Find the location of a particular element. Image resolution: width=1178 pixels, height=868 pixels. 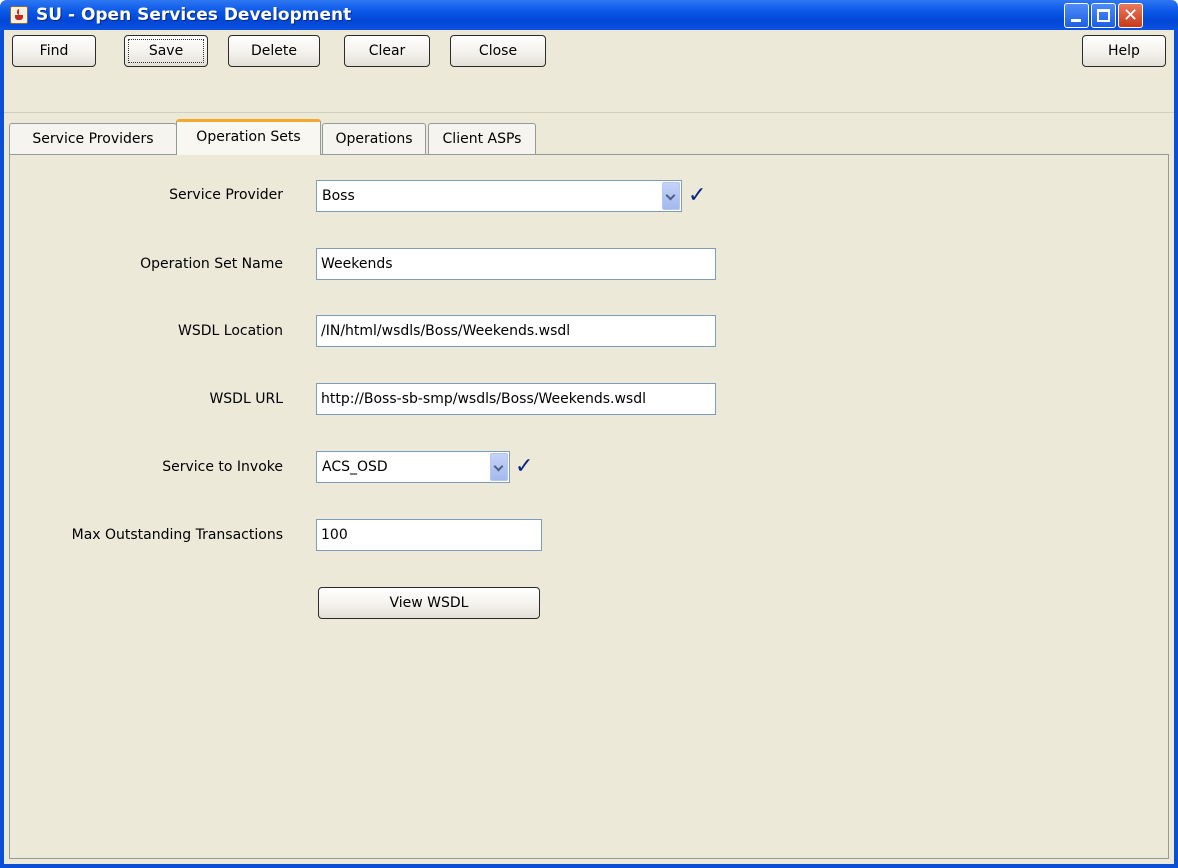

close-button: Close is located at coordinates (498, 51).